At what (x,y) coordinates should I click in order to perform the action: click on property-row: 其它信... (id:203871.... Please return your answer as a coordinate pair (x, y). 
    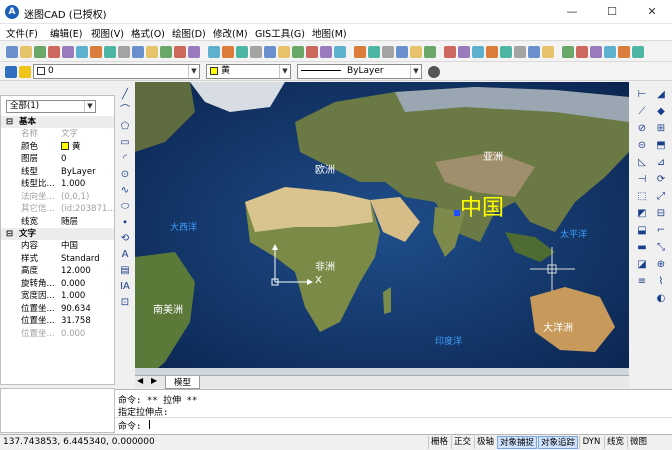
    Looking at the image, I should click on (58, 209).